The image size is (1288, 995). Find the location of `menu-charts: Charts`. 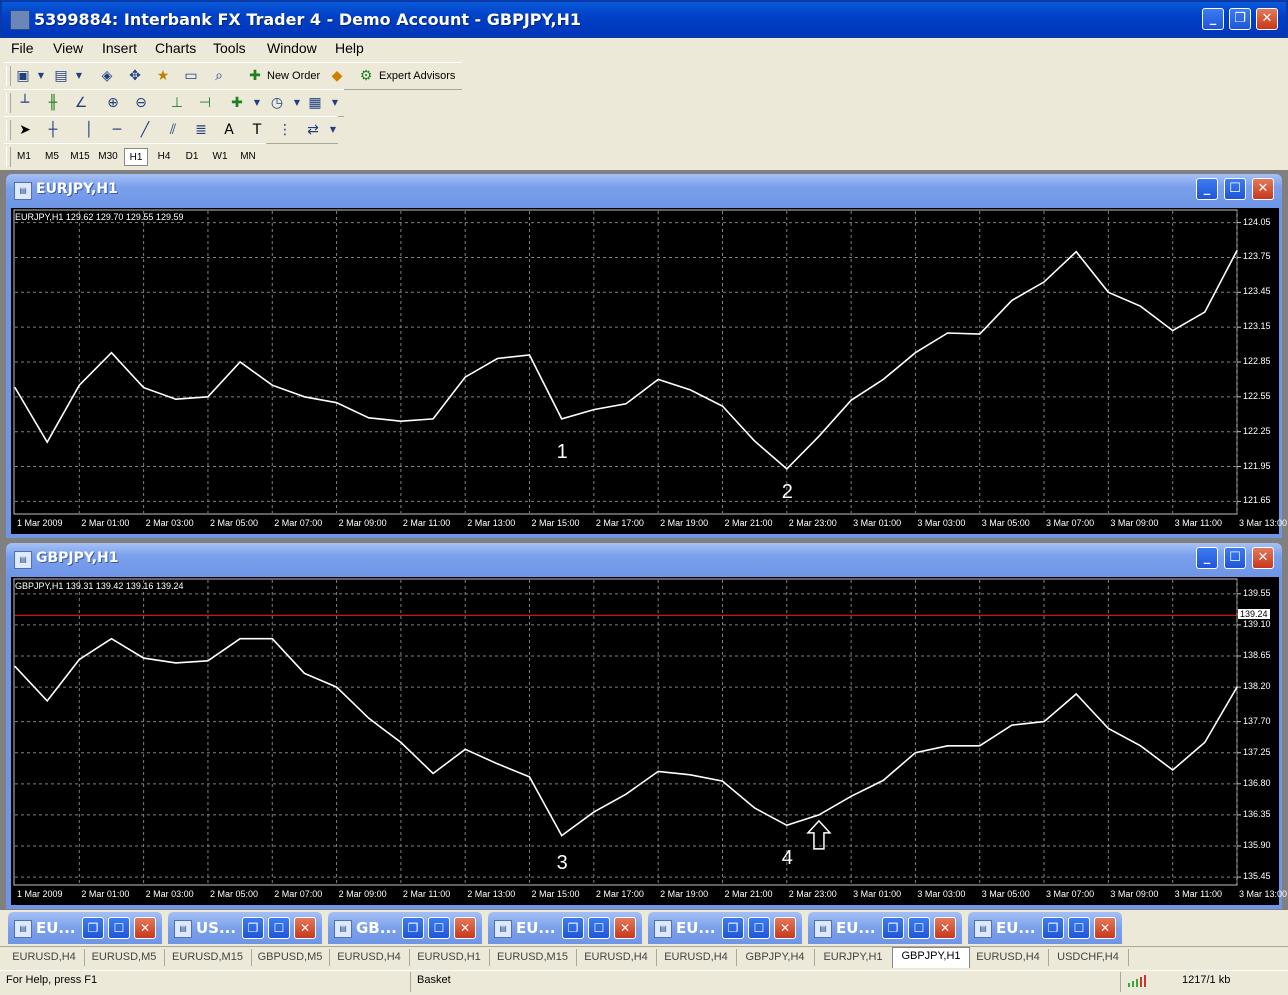

menu-charts: Charts is located at coordinates (175, 48).